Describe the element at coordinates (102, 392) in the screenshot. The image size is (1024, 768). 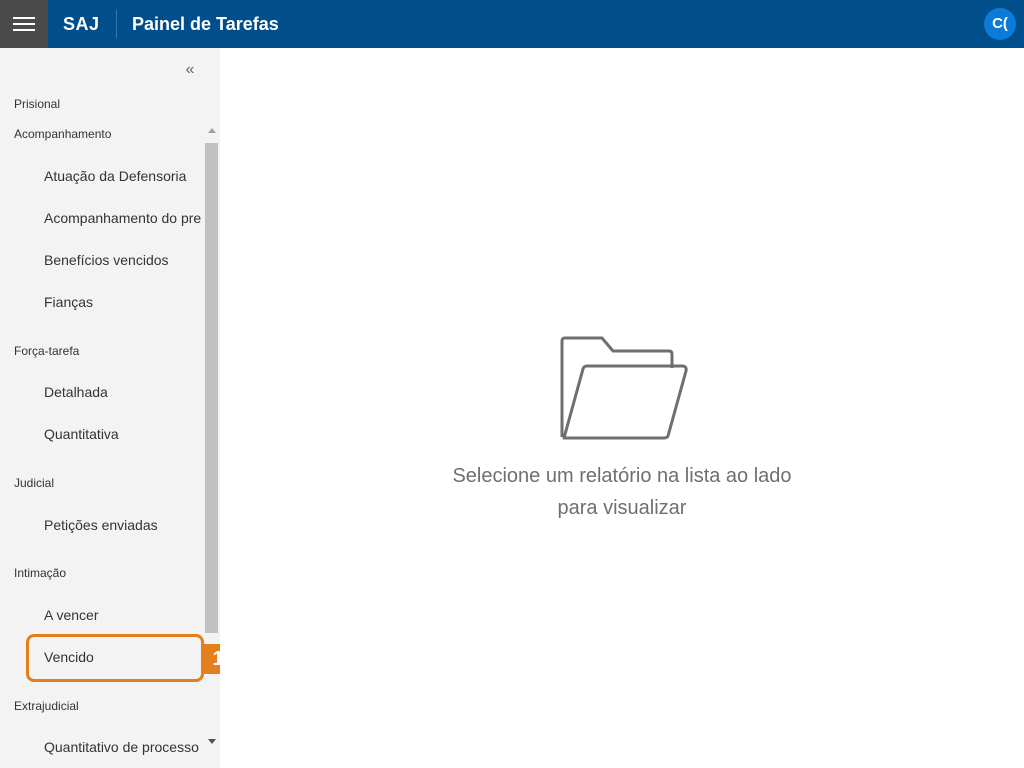
I see `sidebar-item-detalhada: Detalhada` at that location.